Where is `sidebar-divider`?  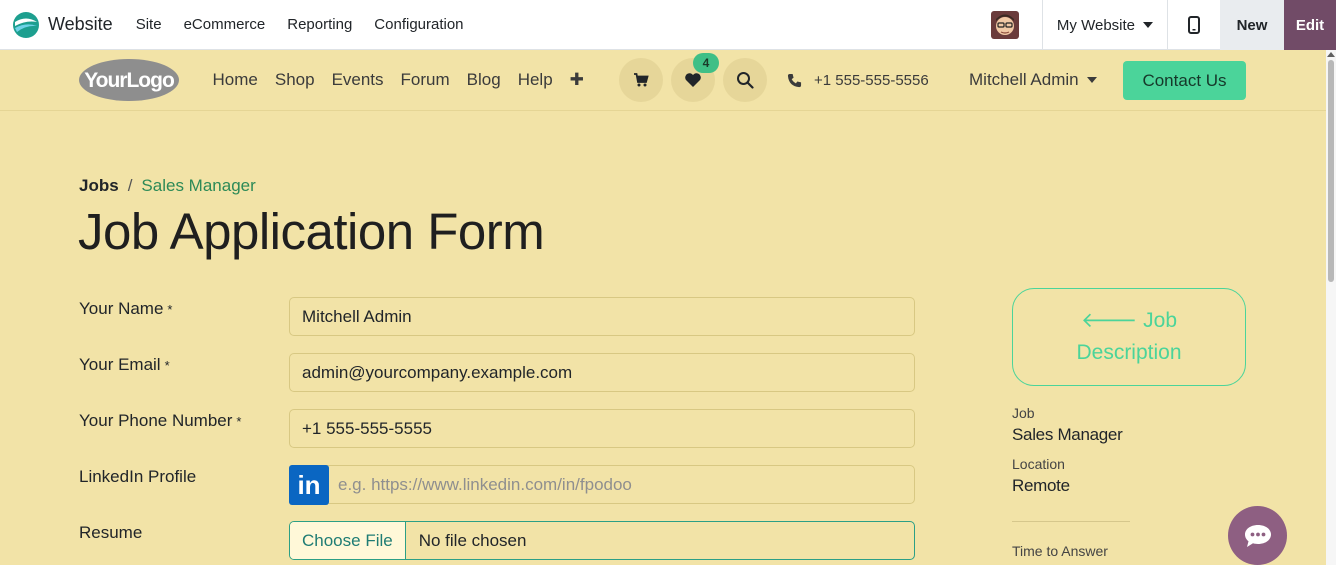 sidebar-divider is located at coordinates (1071, 521).